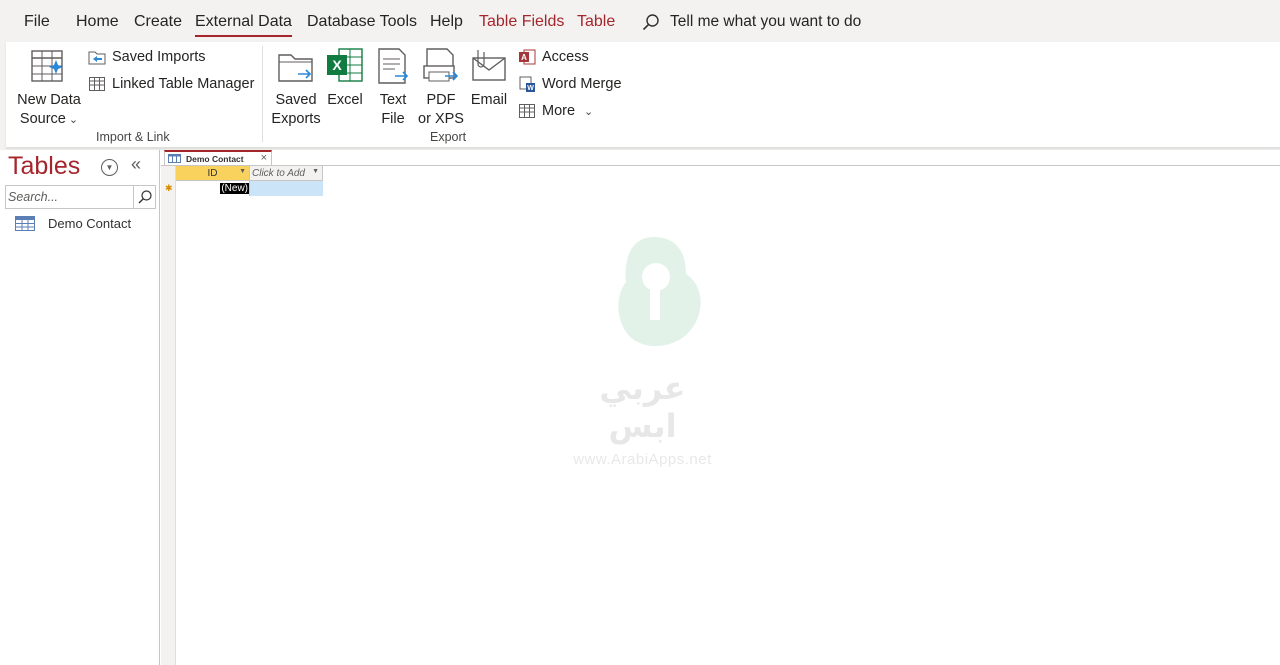 This screenshot has width=1280, height=665. I want to click on saved-imports-button: Saved Imports, so click(147, 57).